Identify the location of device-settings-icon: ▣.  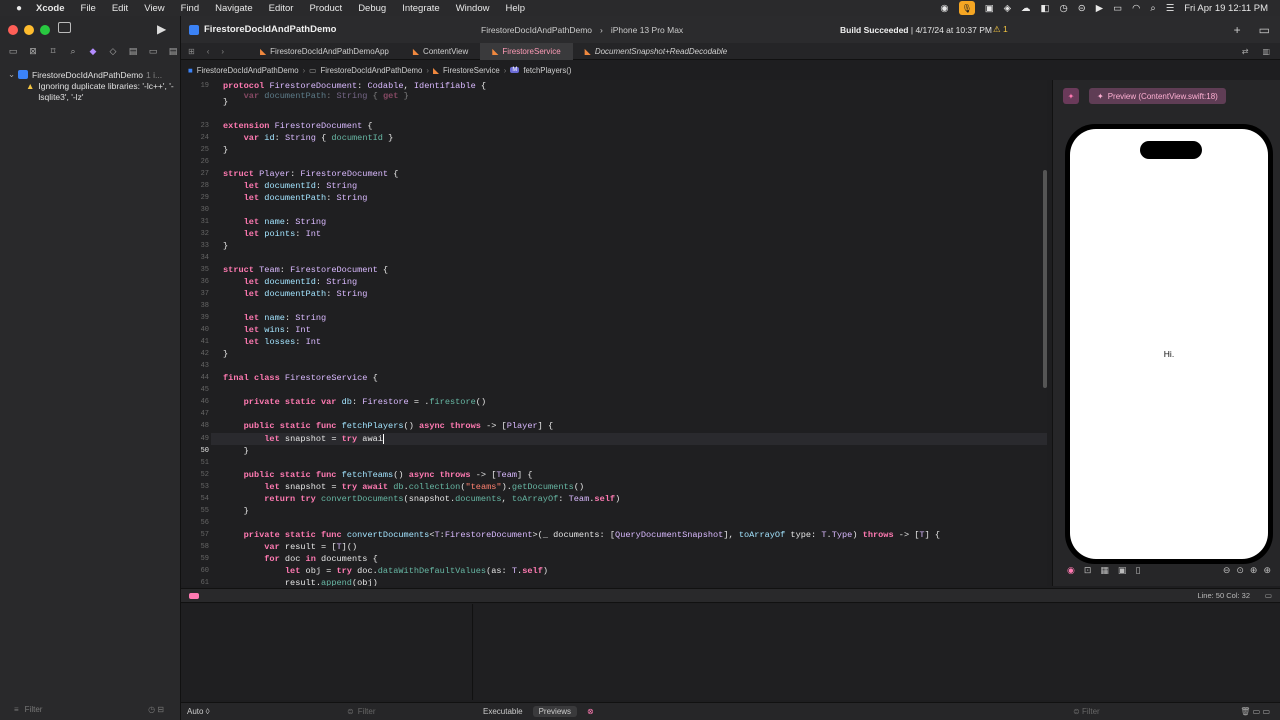
(1122, 570).